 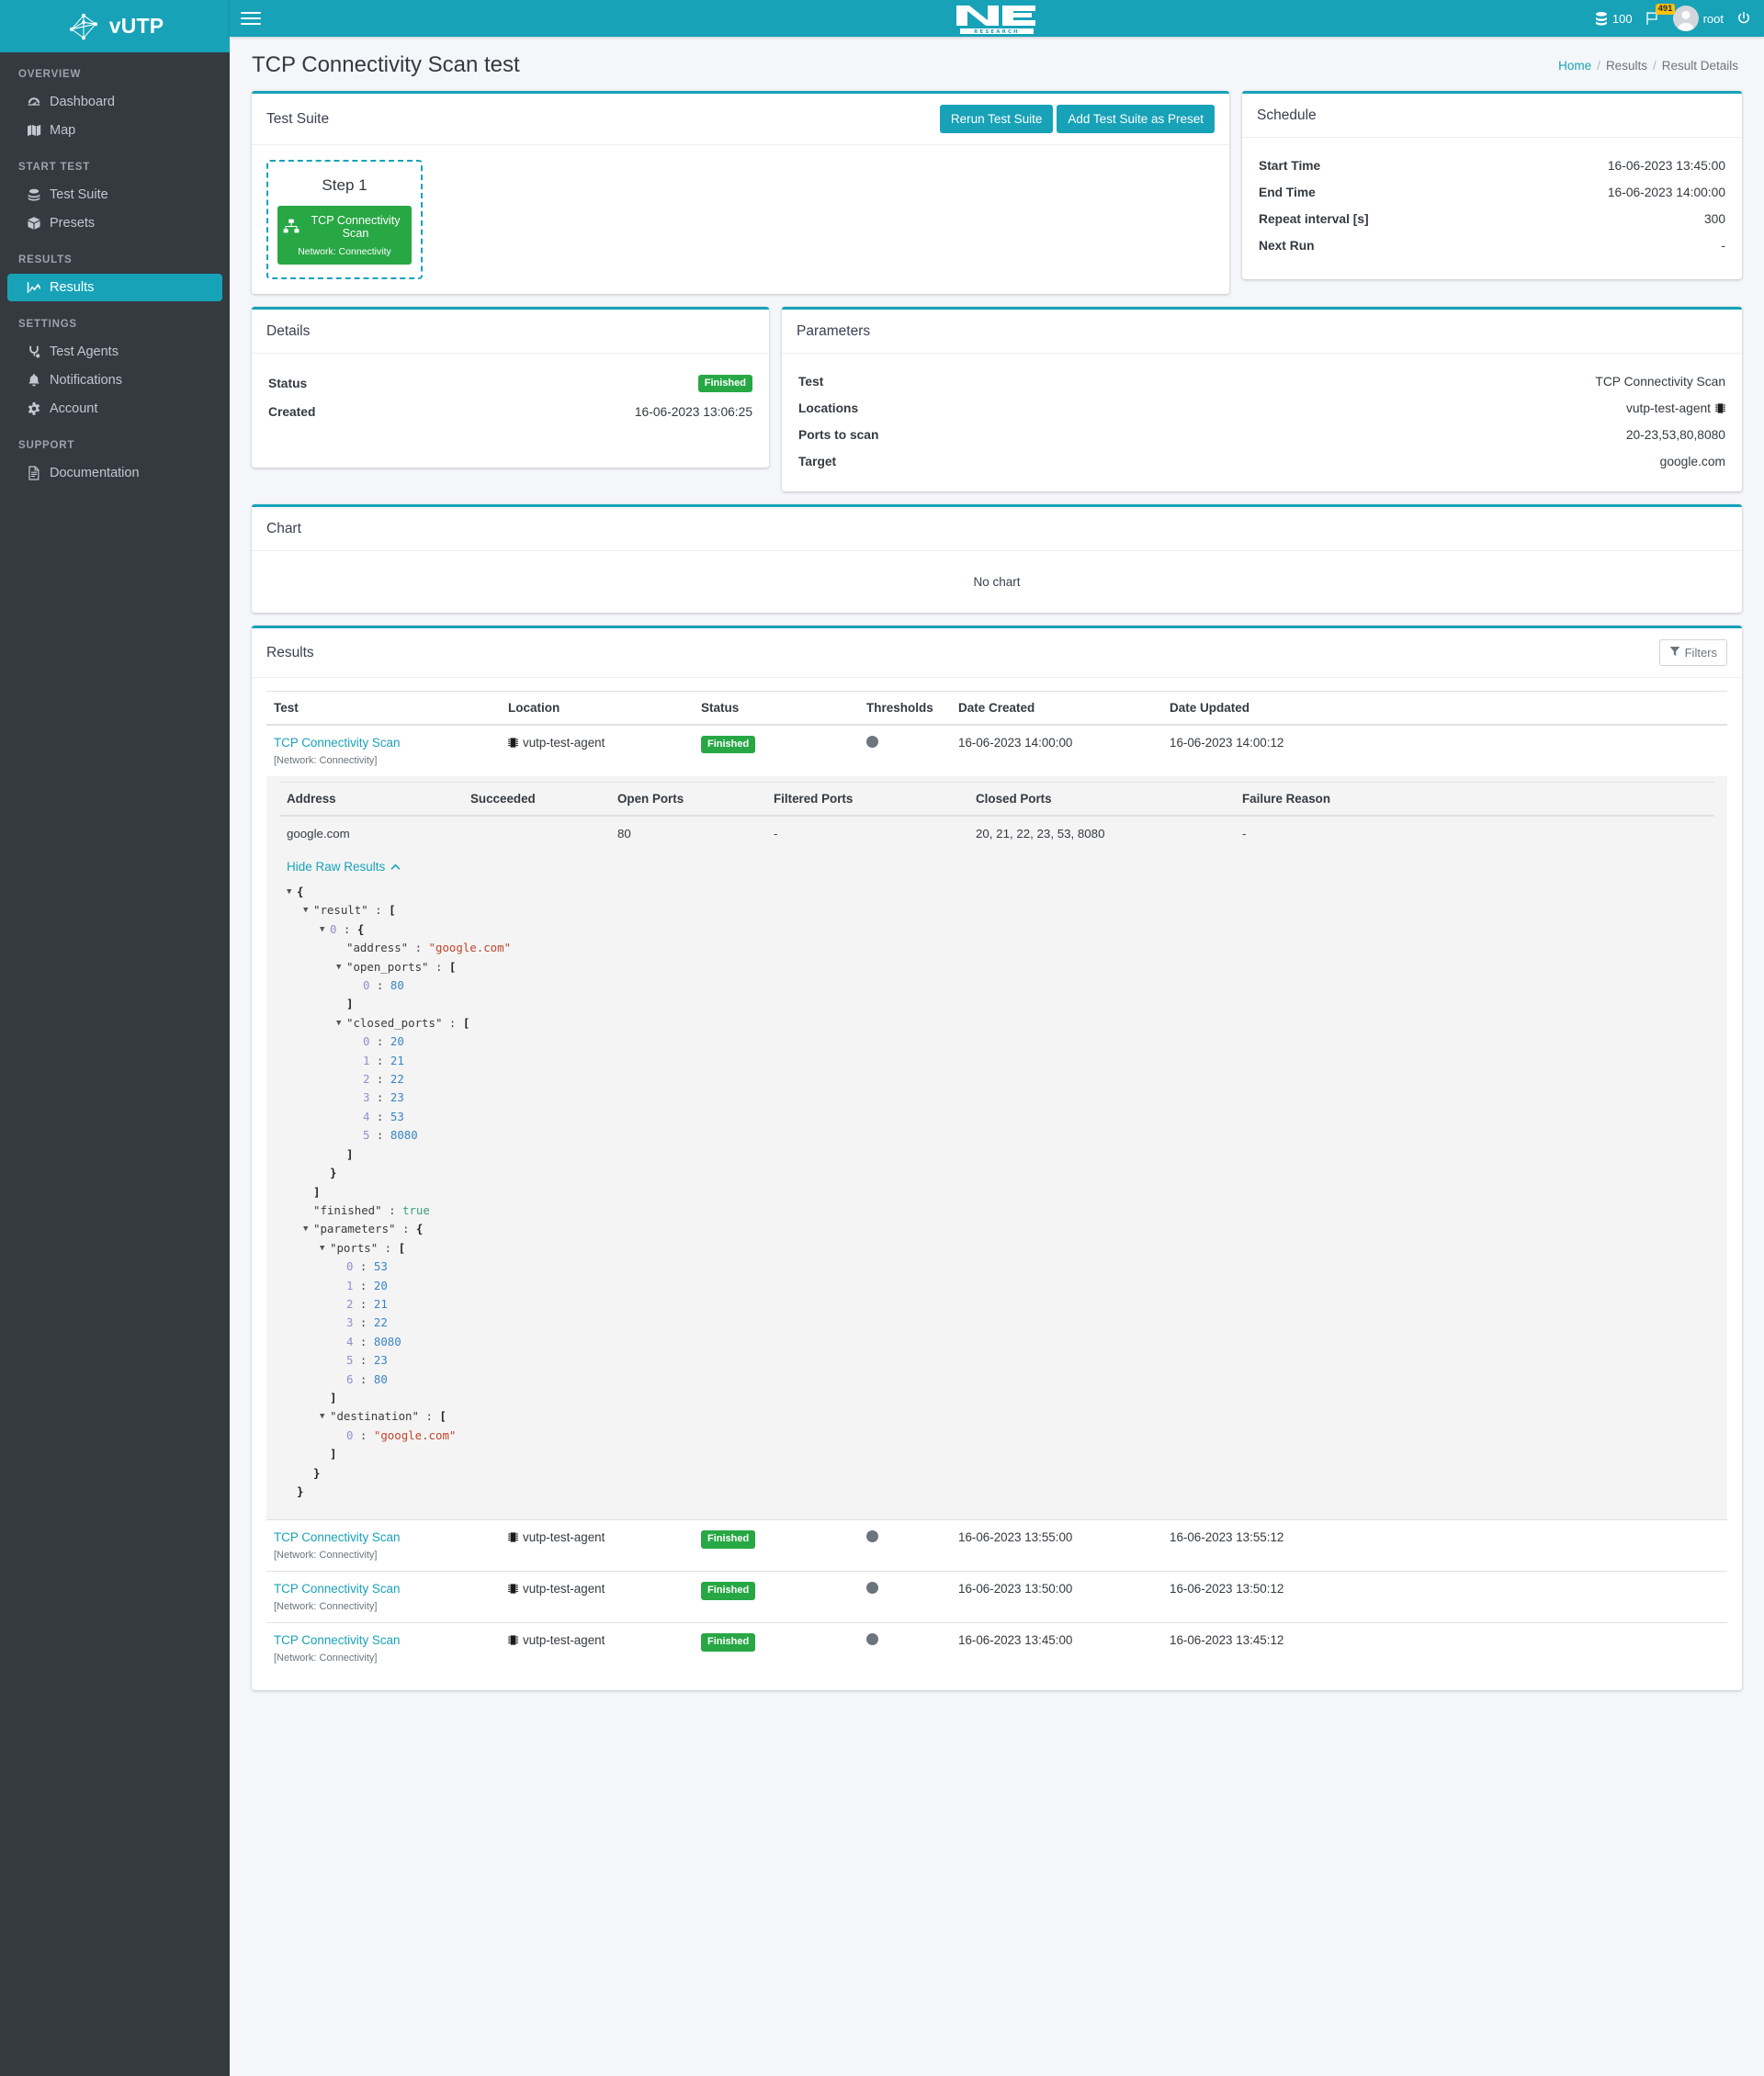 What do you see at coordinates (396, 867) in the screenshot?
I see `chevron-up-icon` at bounding box center [396, 867].